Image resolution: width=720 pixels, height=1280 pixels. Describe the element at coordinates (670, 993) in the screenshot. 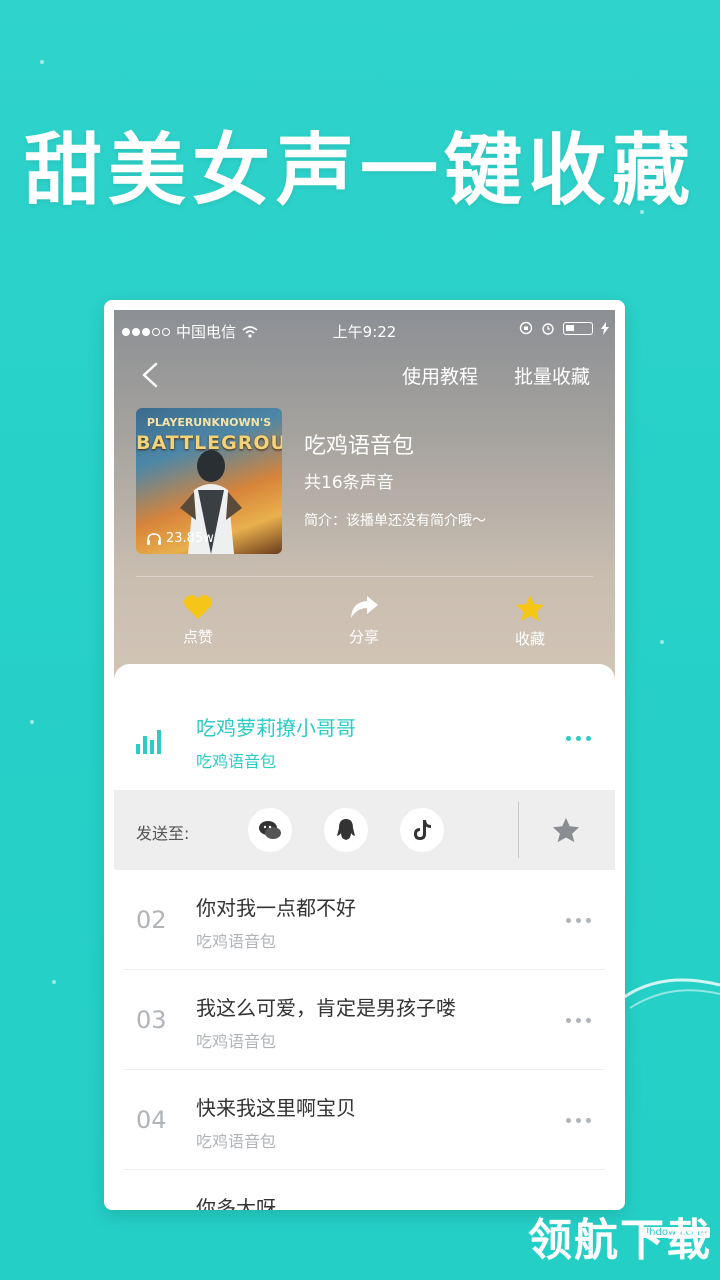

I see `wave-decoration` at that location.